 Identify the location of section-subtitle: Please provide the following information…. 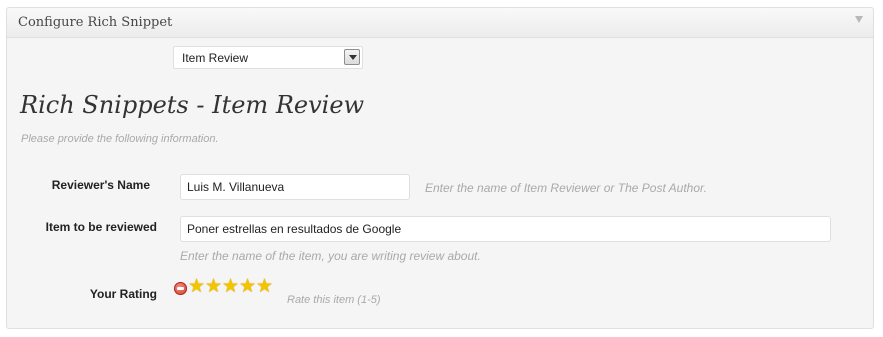
(120, 139).